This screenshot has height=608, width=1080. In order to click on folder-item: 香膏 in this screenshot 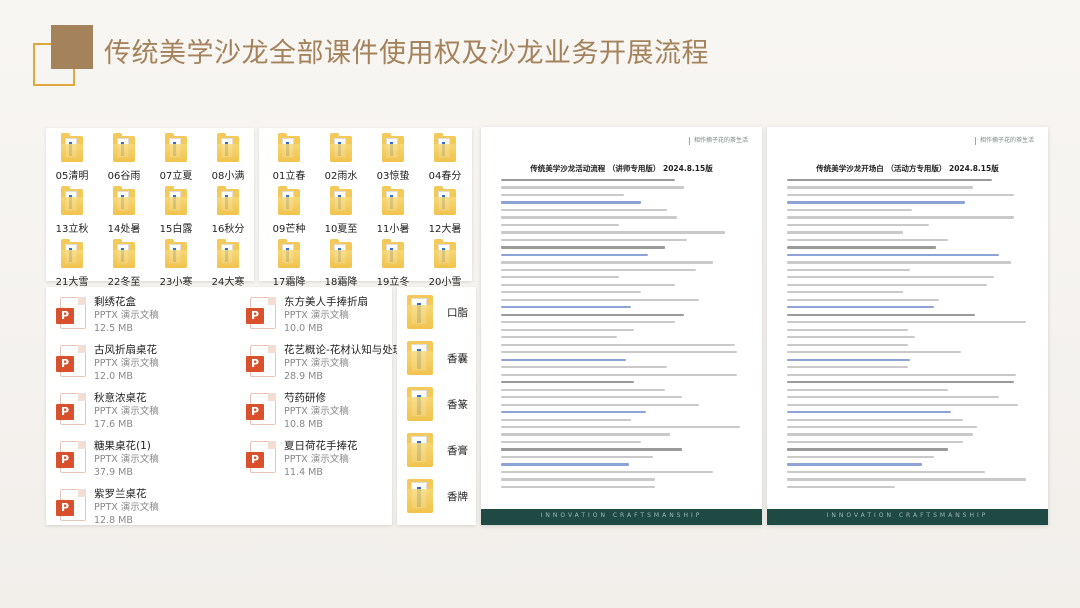, I will do `click(437, 450)`.